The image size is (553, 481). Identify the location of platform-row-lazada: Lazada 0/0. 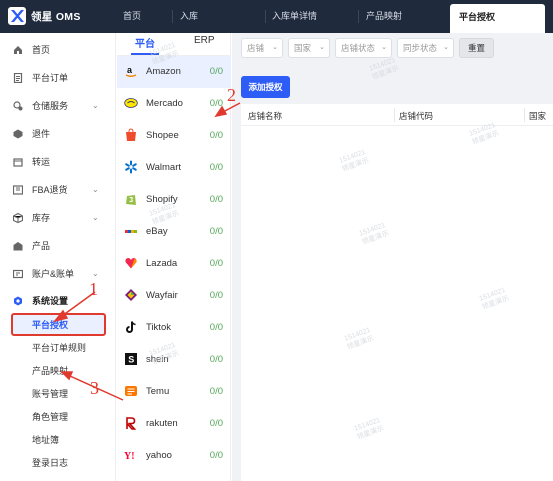
(174, 264).